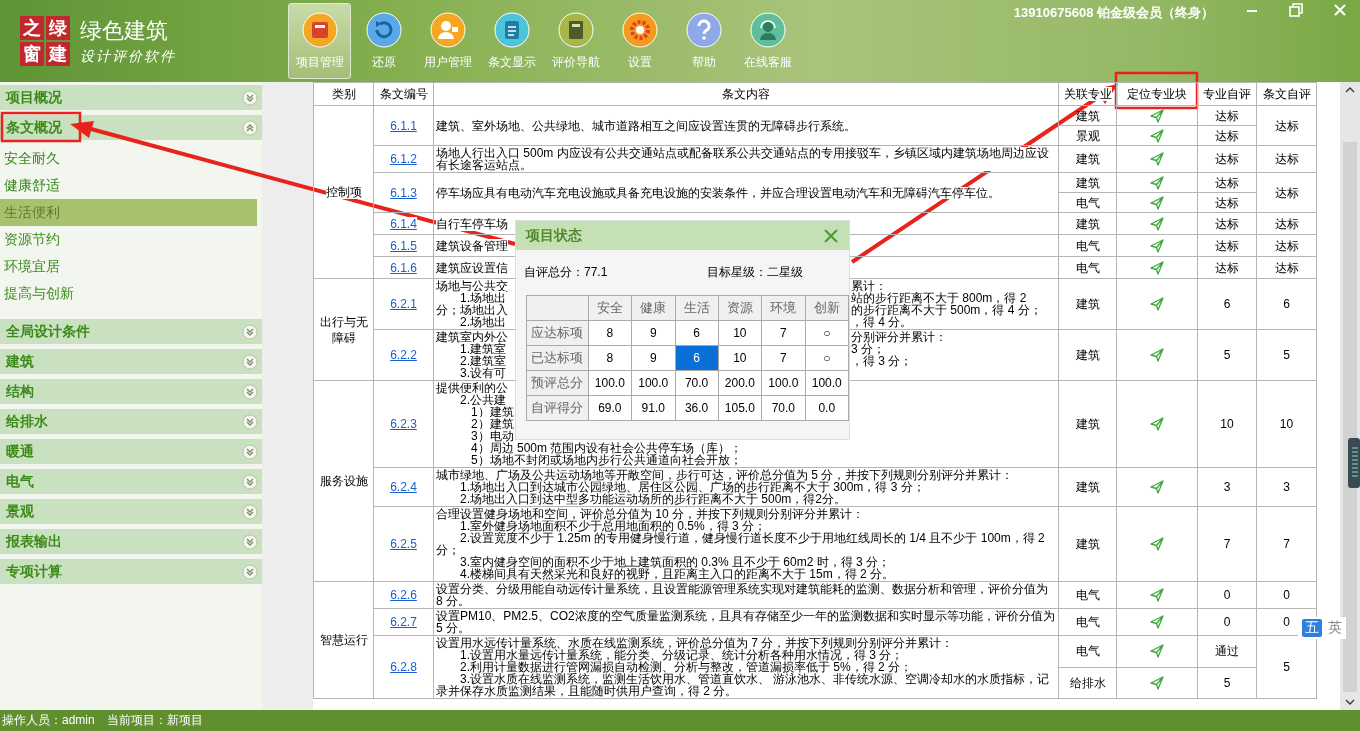  Describe the element at coordinates (746, 94) in the screenshot. I see `column-header: 条文内容` at that location.